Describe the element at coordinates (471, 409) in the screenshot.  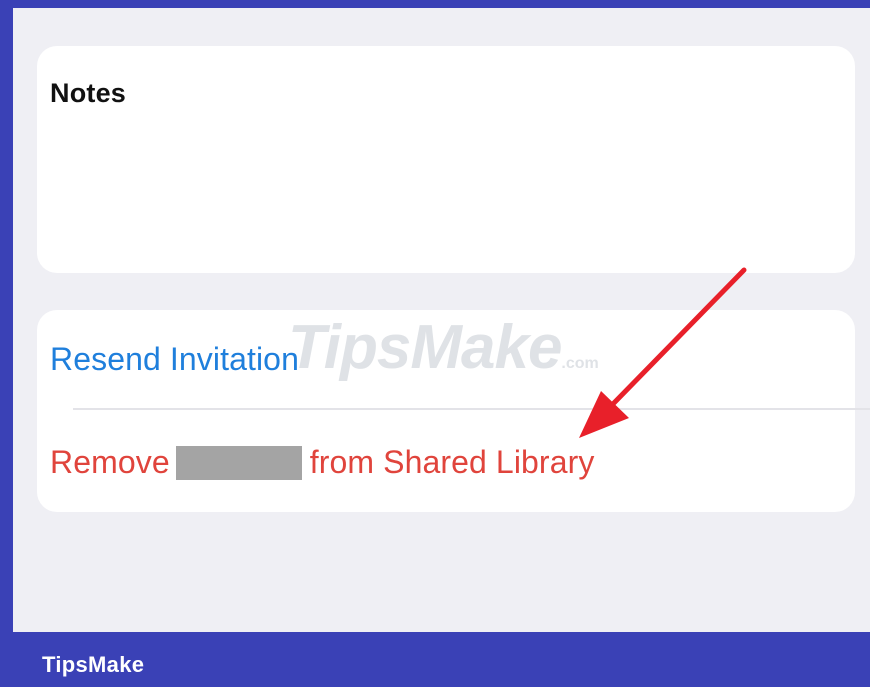
I see `action-divider` at that location.